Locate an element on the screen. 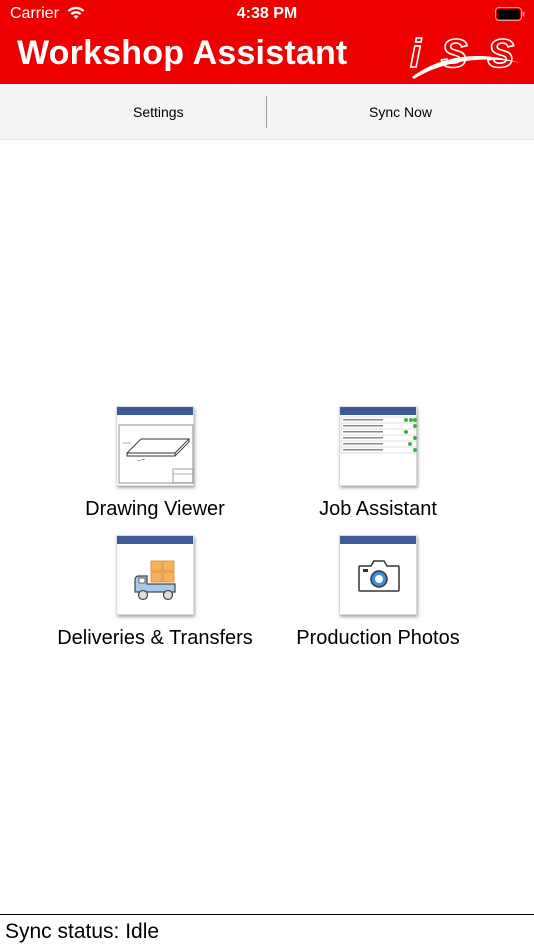 This screenshot has width=534, height=950. status-bar: Carrier 4:38 PM is located at coordinates (267, 14).